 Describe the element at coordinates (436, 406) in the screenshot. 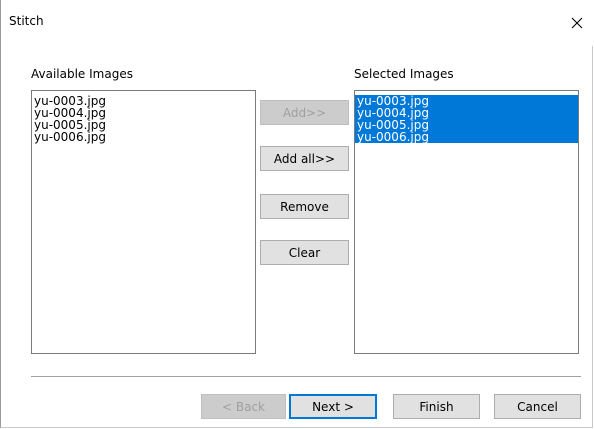

I see `finish-button: Finish` at that location.